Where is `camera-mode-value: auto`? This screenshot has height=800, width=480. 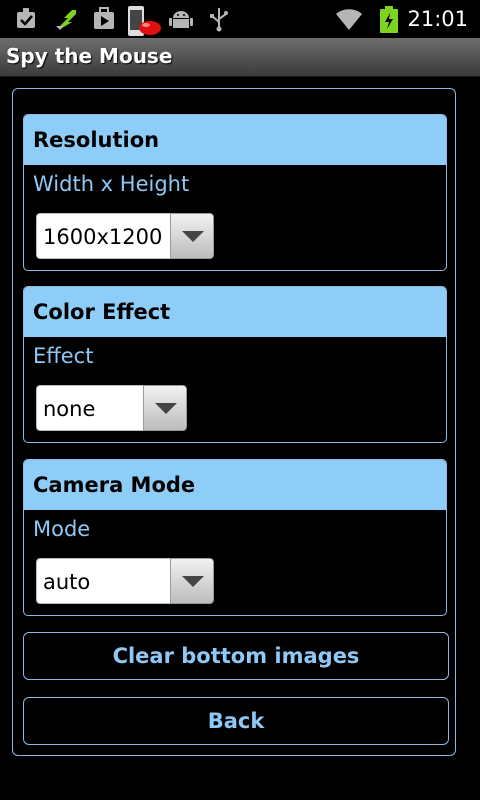
camera-mode-value: auto is located at coordinates (103, 581).